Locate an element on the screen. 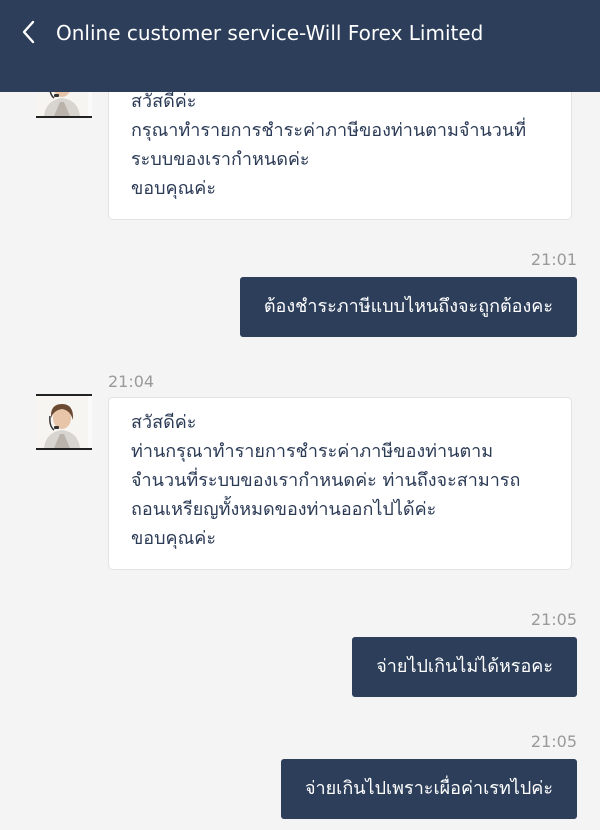  message-timestamp: 21:04 is located at coordinates (131, 381).